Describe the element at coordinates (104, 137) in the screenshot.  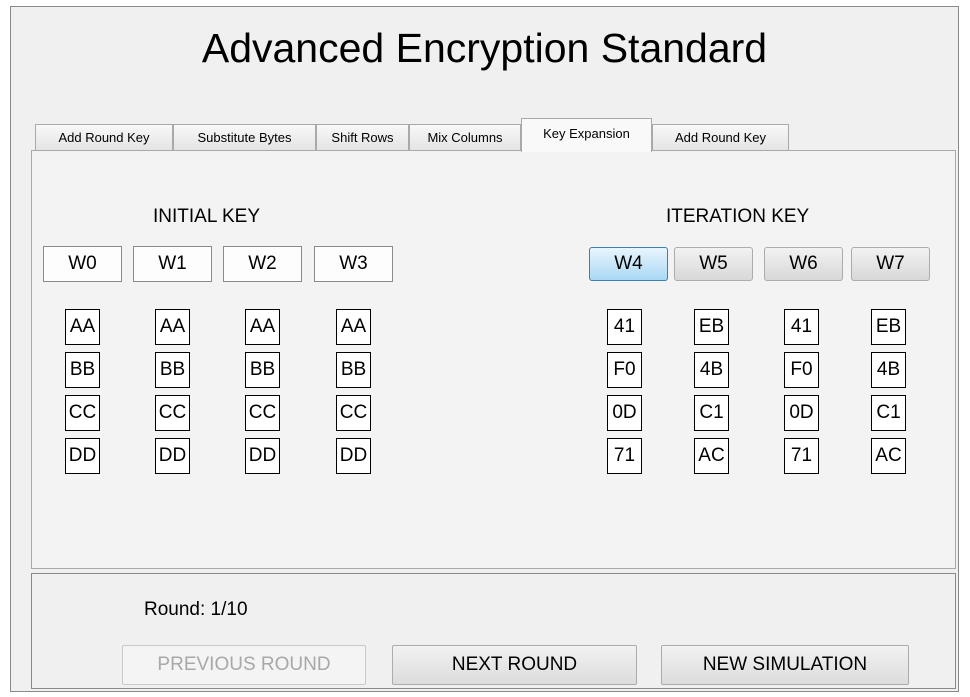
I see `tab-add-round-key: Add Round Key` at that location.